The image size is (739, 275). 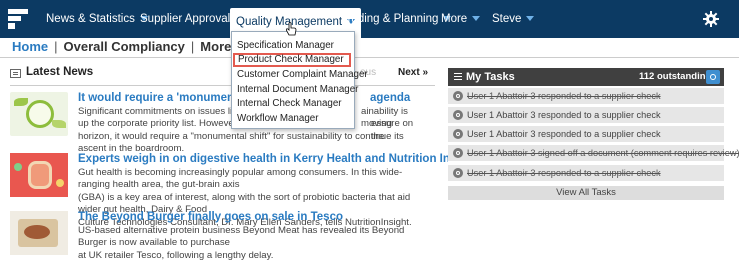 I want to click on my-tasks-title: My Tasks, so click(x=490, y=77).